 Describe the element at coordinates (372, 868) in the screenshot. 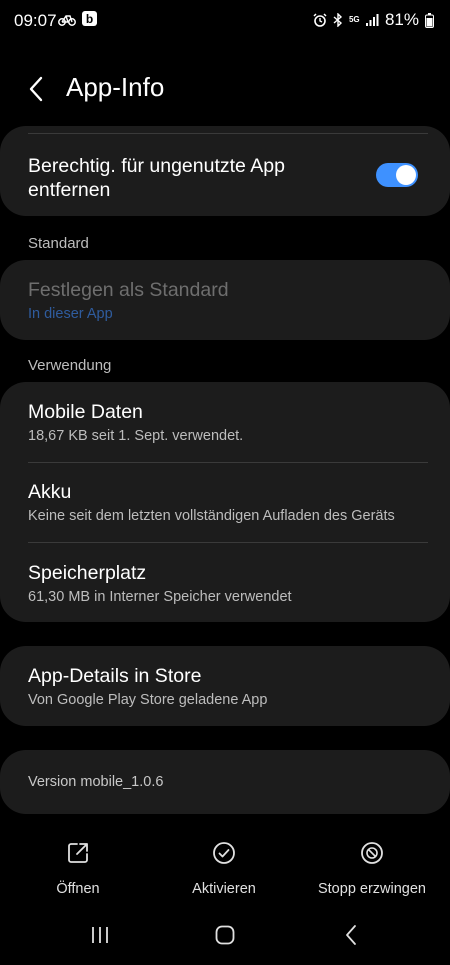

I see `force-stop-button: Stopp erzwingen` at that location.